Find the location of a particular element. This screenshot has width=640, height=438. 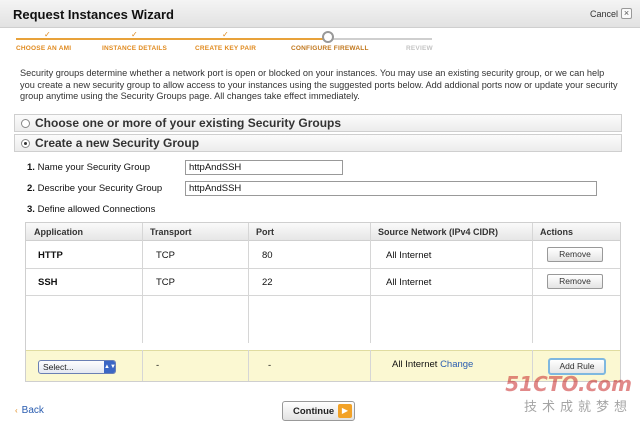

change-source-link: Change is located at coordinates (456, 364).